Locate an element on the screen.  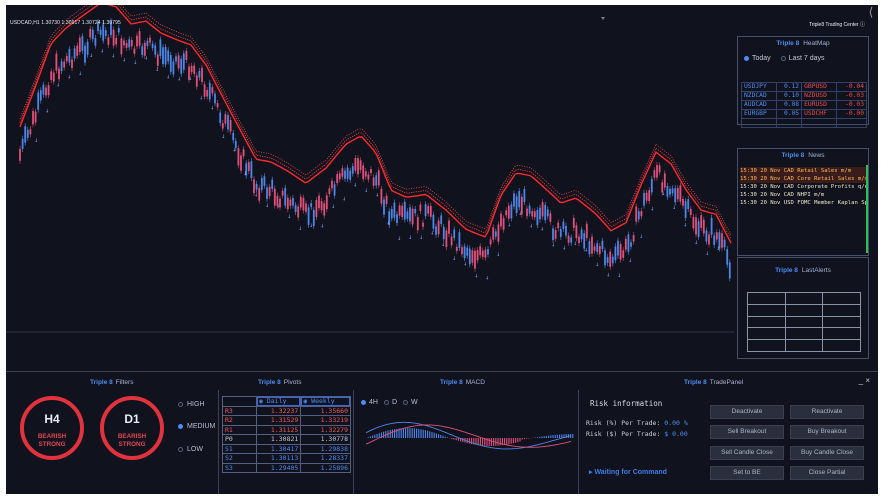
heatmap-pair: NZDUSD is located at coordinates (819, 96).